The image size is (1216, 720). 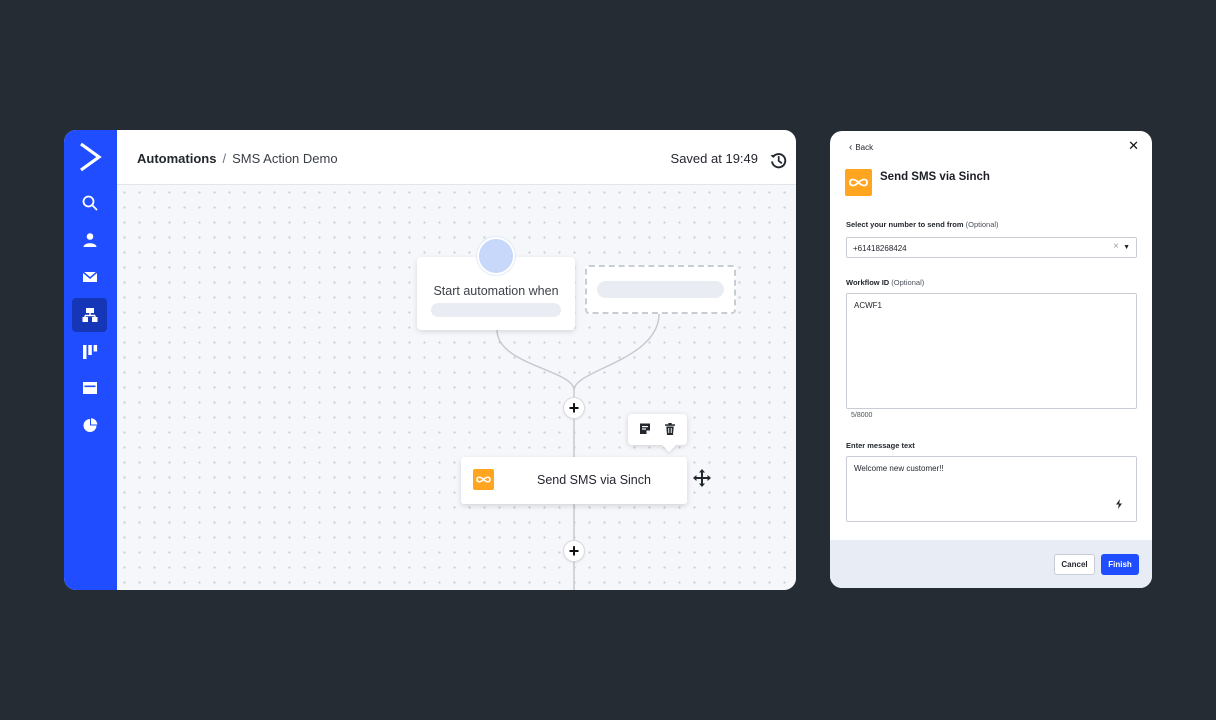 What do you see at coordinates (714, 158) in the screenshot?
I see `saved-status: Saved at 19:49` at bounding box center [714, 158].